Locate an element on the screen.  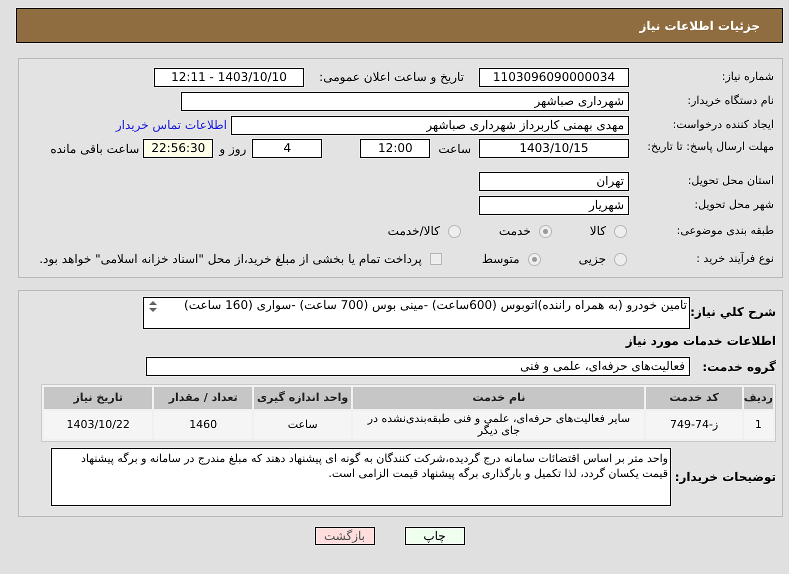
column-header: ردیف is located at coordinates (758, 398).